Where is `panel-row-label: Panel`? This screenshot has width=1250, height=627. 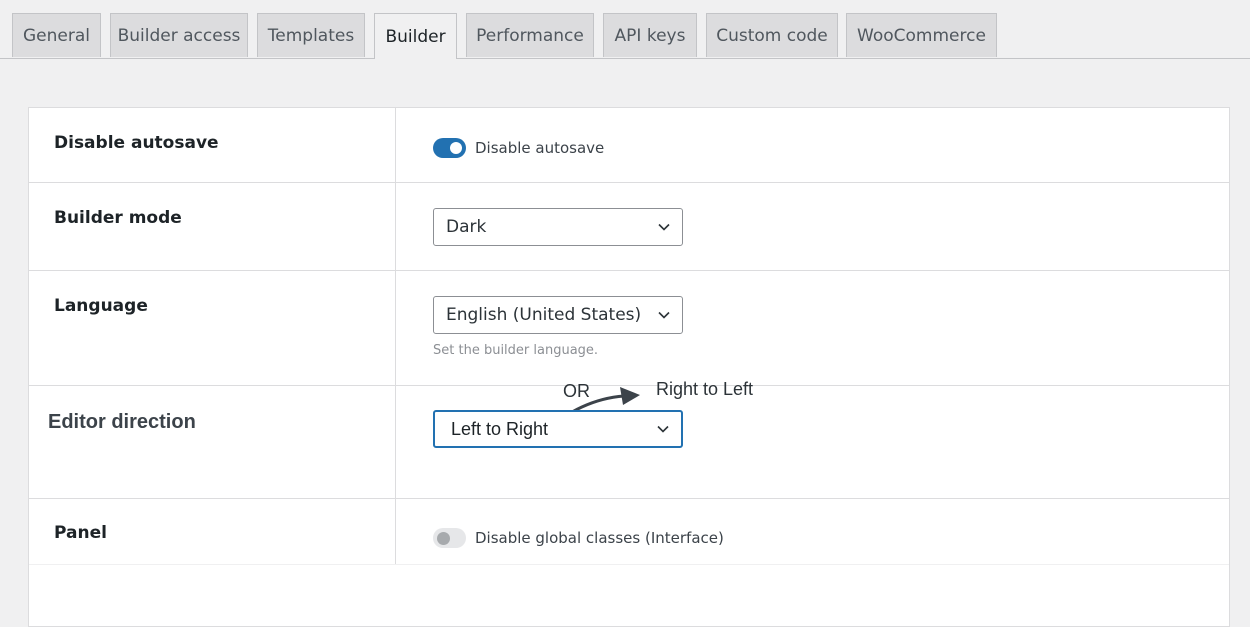
panel-row-label: Panel is located at coordinates (80, 533).